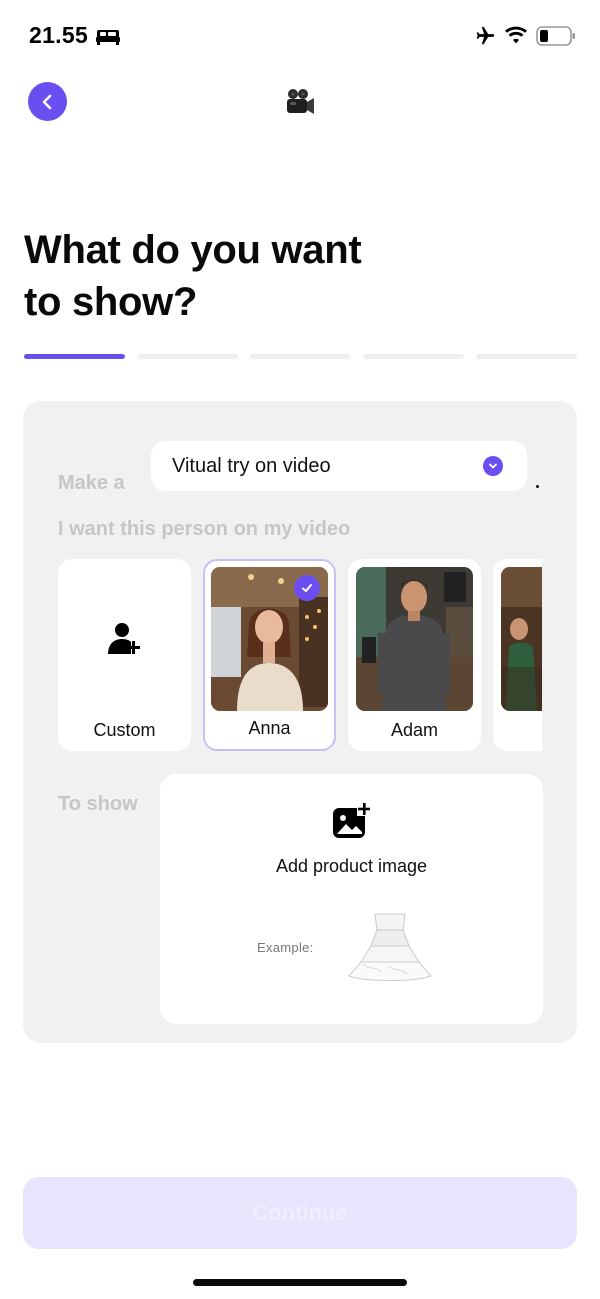 Image resolution: width=600 pixels, height=1299 pixels. I want to click on step-progress, so click(300, 357).